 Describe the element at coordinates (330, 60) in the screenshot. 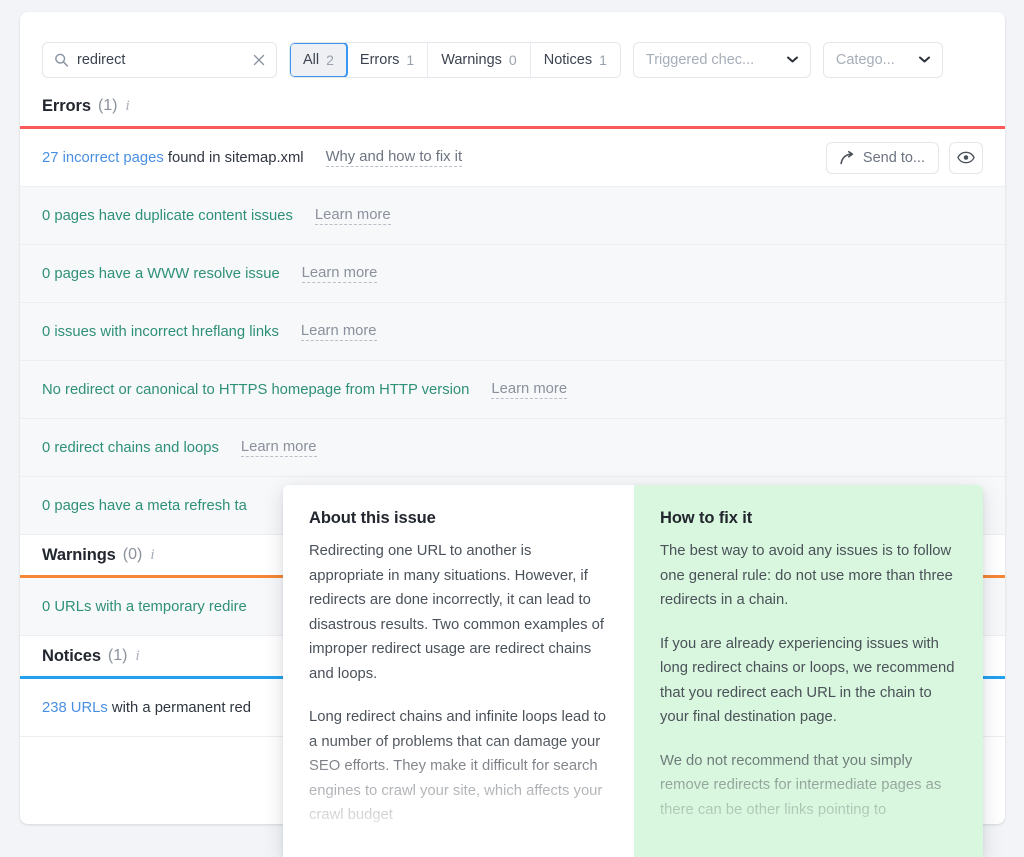

I see `tab-all-count: 2` at that location.